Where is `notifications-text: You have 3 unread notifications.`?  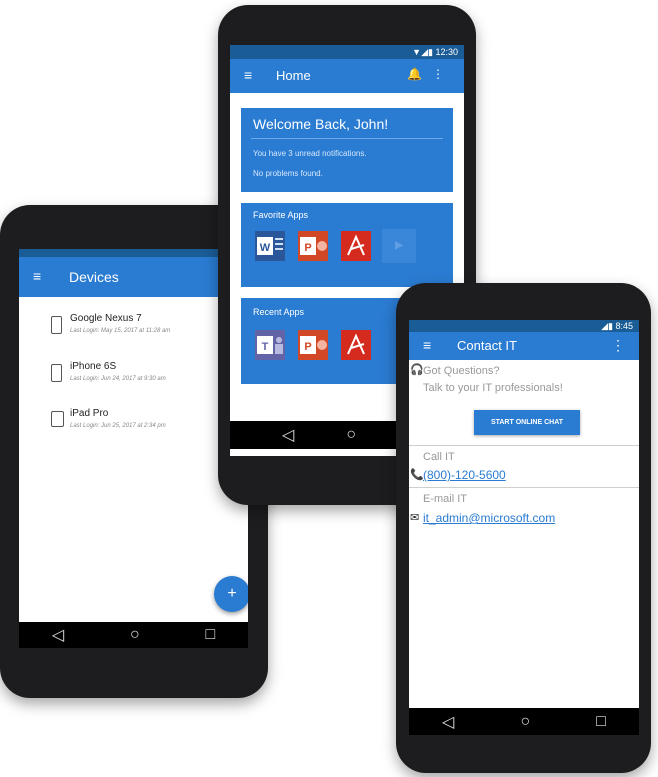
notifications-text: You have 3 unread notifications. is located at coordinates (310, 153).